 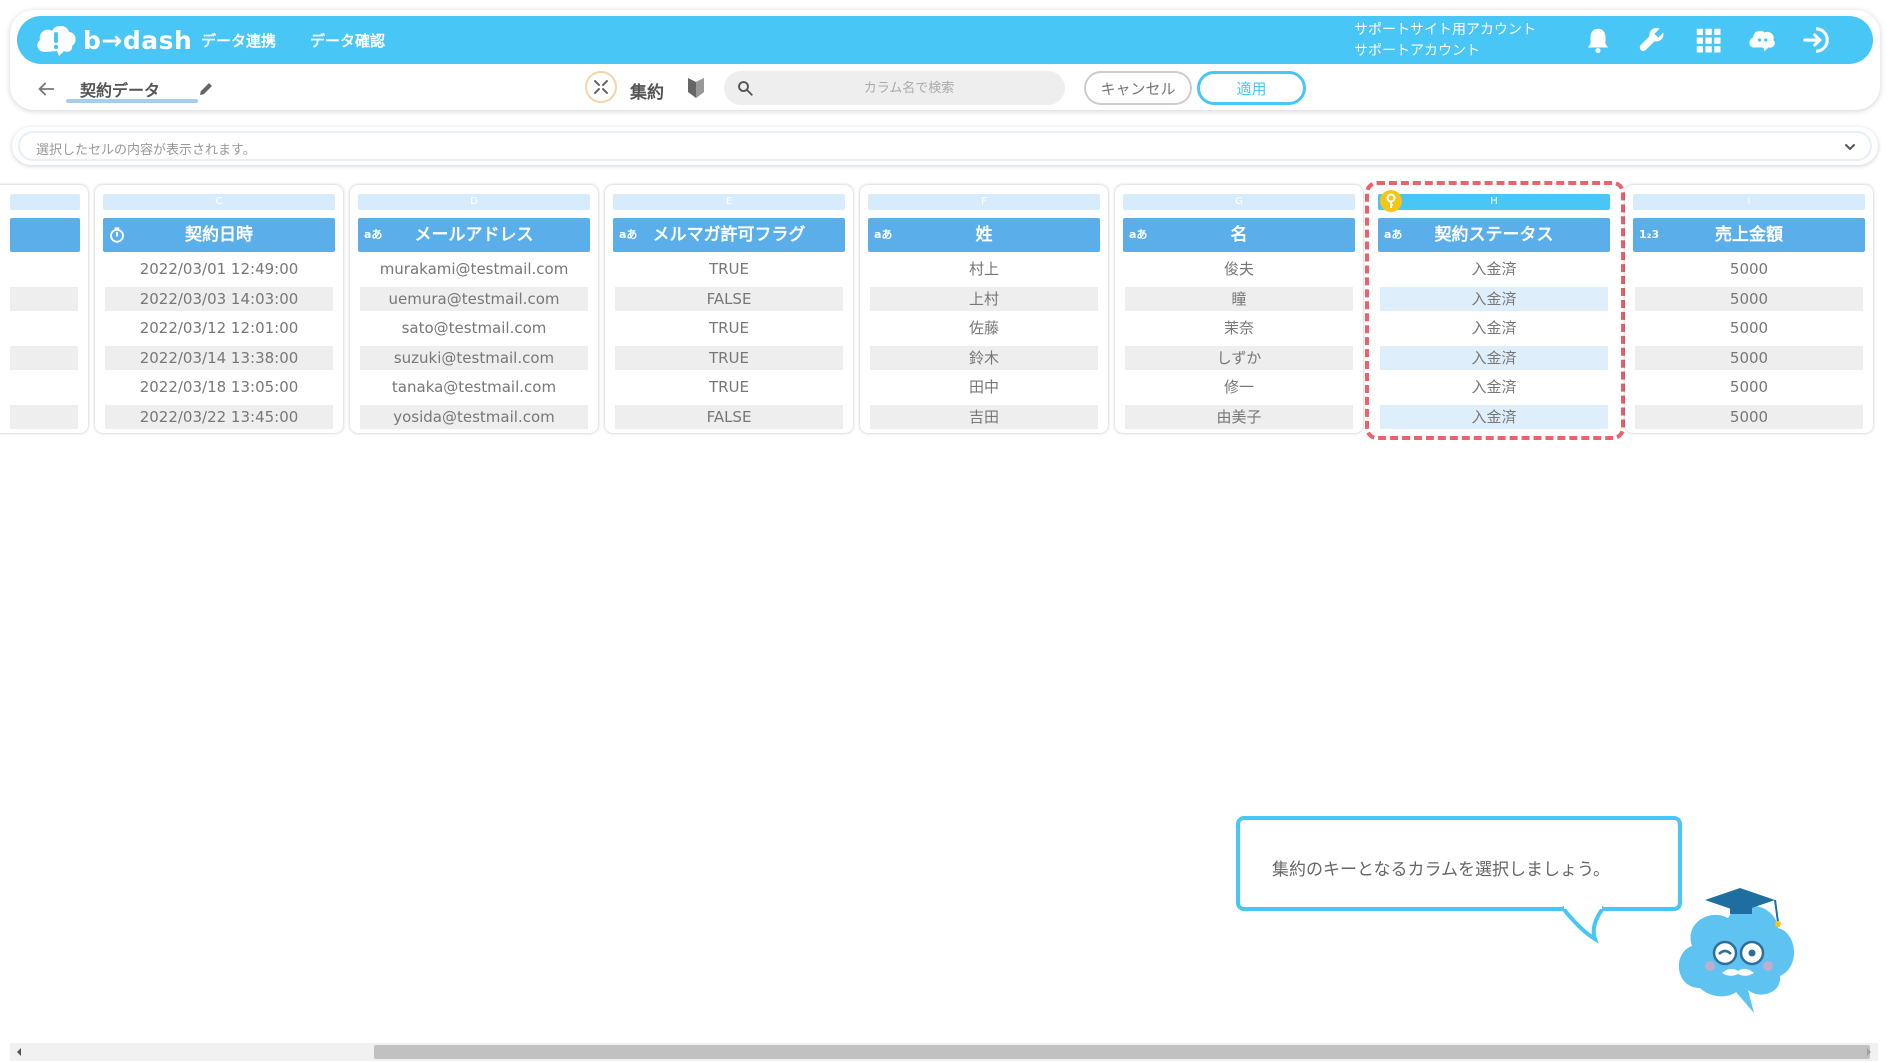 What do you see at coordinates (1391, 201) in the screenshot?
I see `key-icon` at bounding box center [1391, 201].